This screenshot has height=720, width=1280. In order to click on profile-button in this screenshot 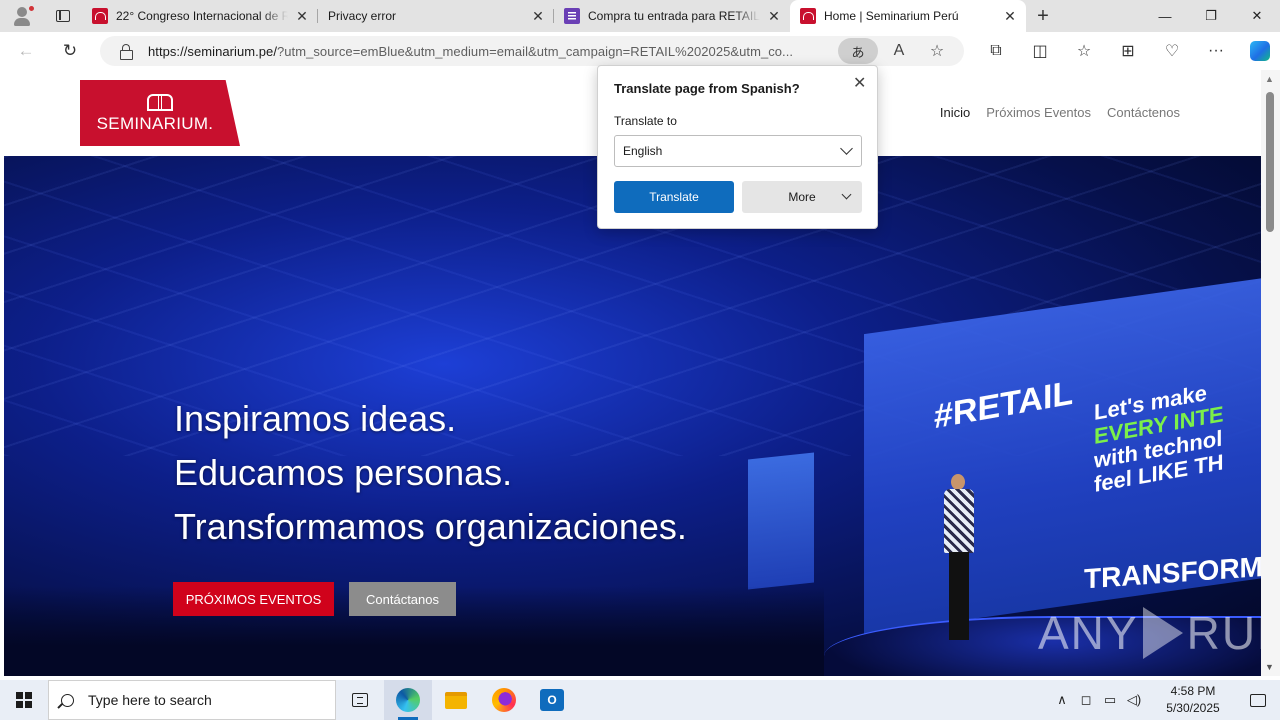, I will do `click(22, 16)`.